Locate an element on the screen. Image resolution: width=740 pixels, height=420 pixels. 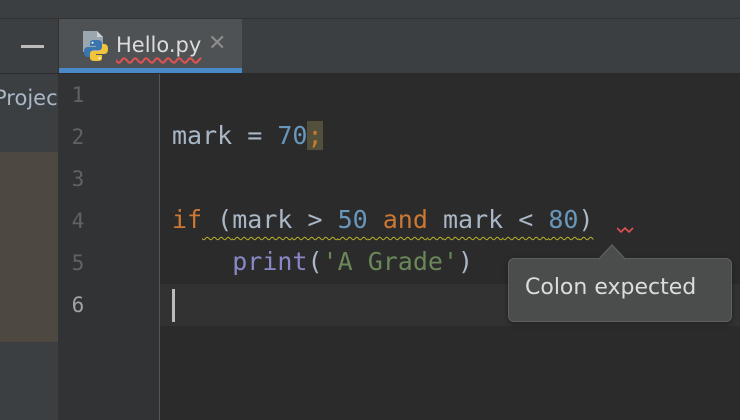
project-selection-highlight is located at coordinates (29, 247).